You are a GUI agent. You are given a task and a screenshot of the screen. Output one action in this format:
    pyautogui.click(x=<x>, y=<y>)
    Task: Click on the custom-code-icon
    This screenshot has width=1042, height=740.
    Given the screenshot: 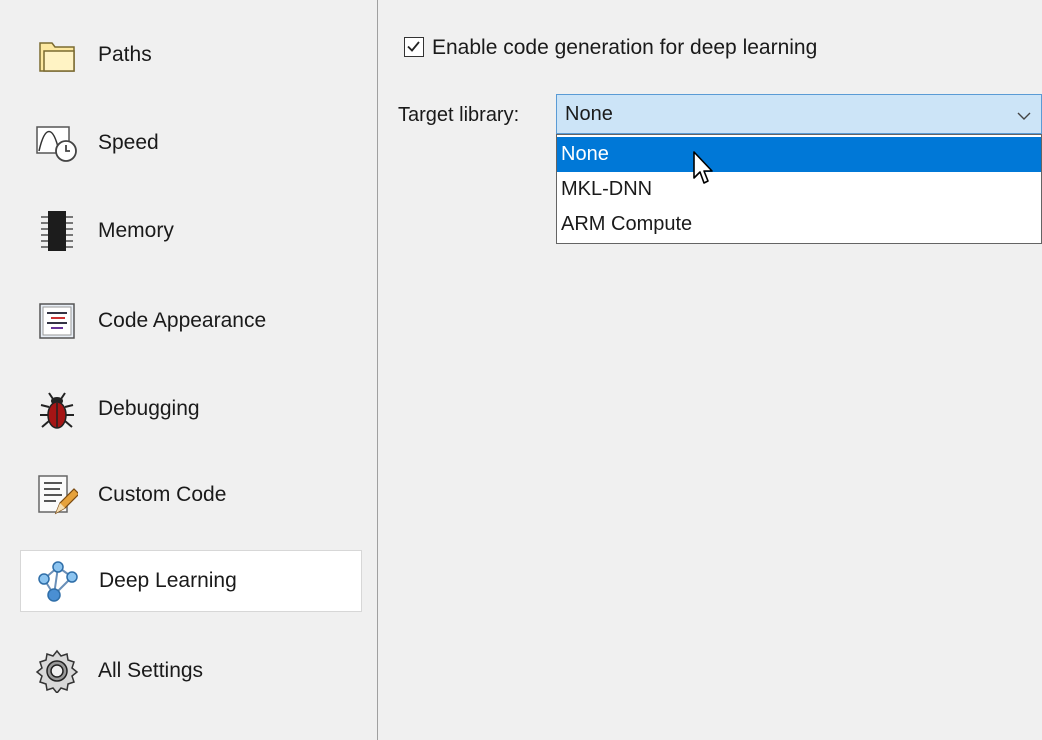 What is the action you would take?
    pyautogui.click(x=57, y=495)
    